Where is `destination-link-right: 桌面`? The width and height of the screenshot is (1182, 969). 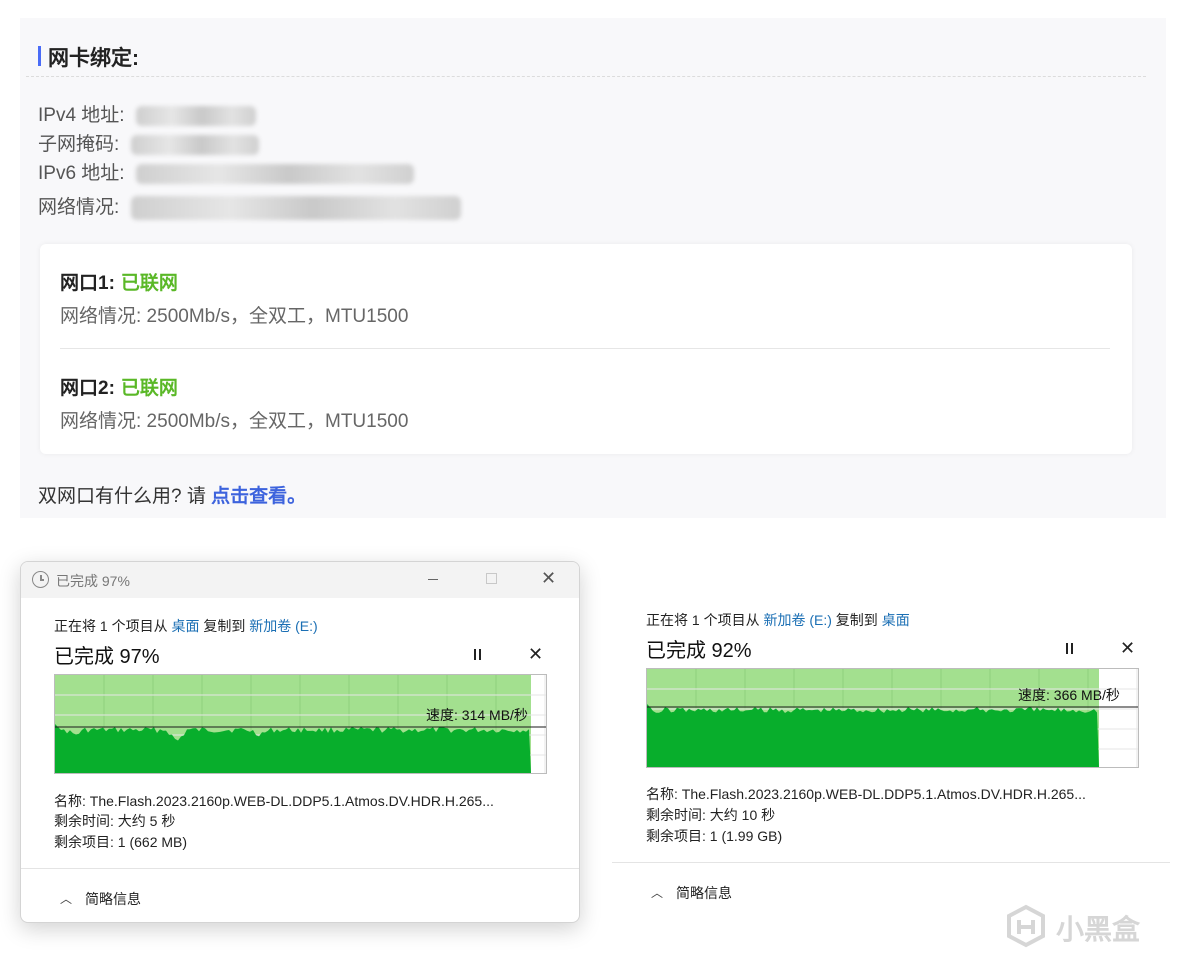
destination-link-right: 桌面 is located at coordinates (896, 620).